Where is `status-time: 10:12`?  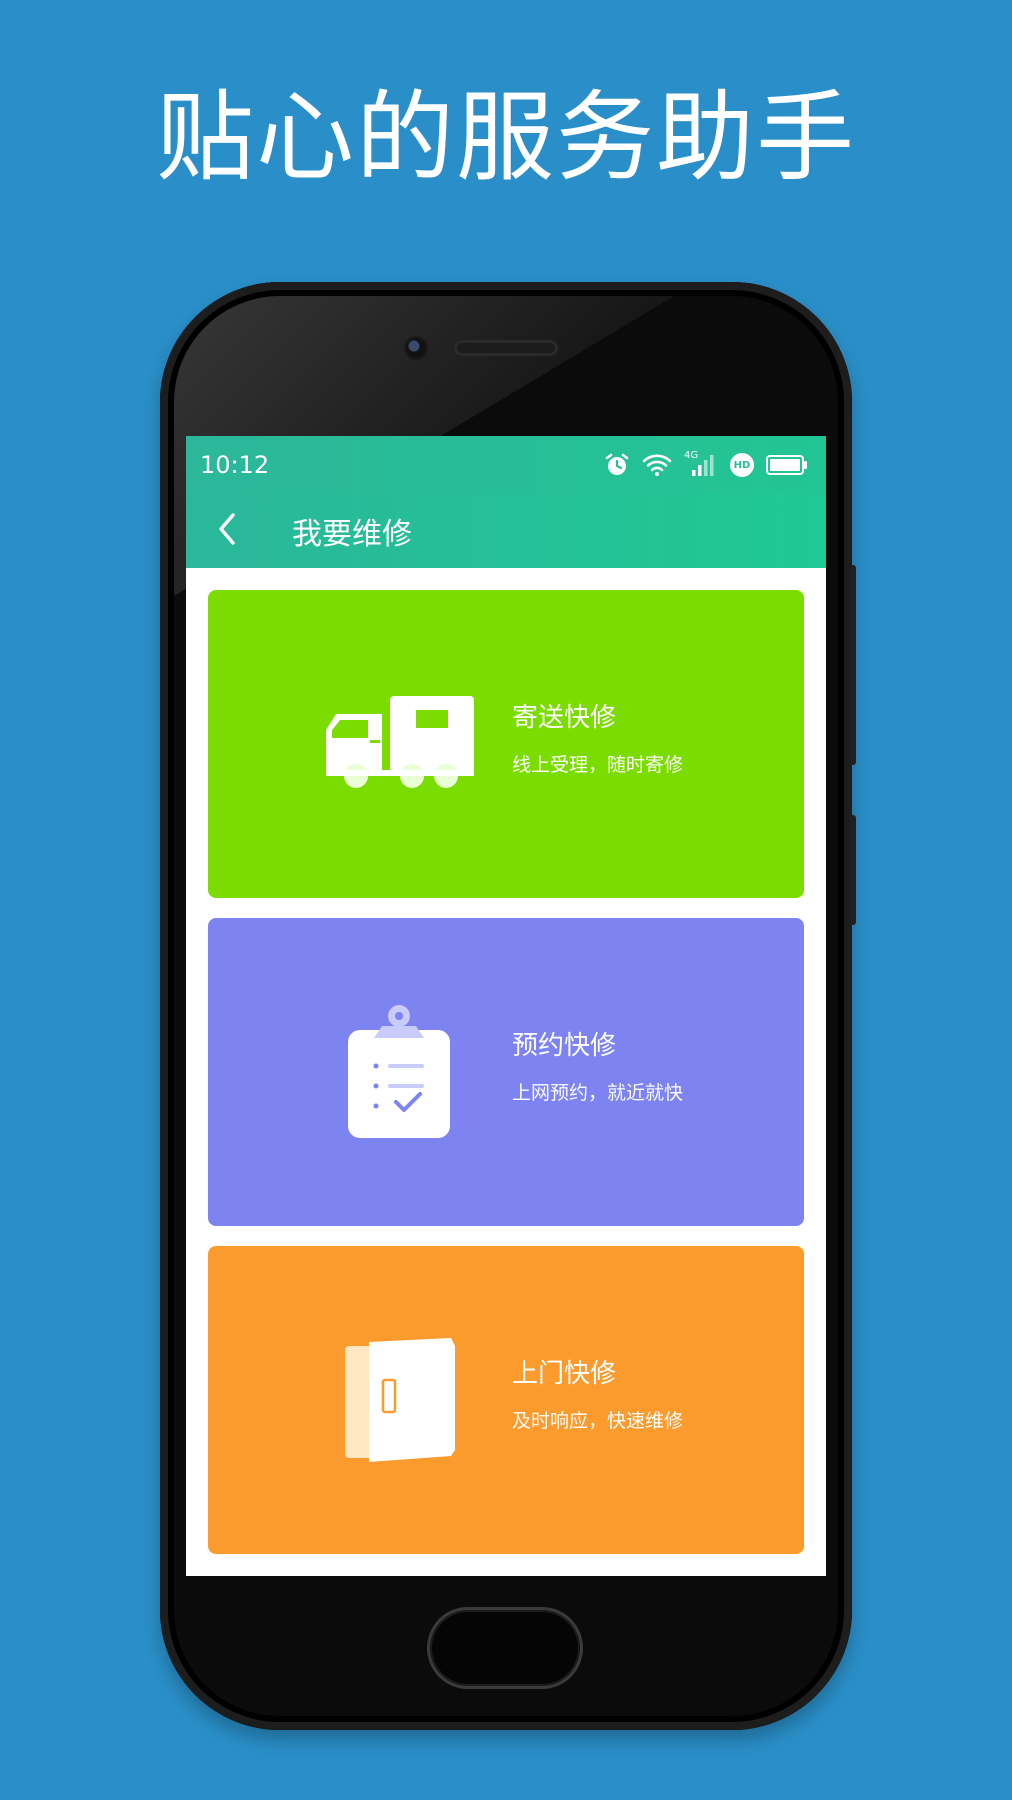
status-time: 10:12 is located at coordinates (235, 465).